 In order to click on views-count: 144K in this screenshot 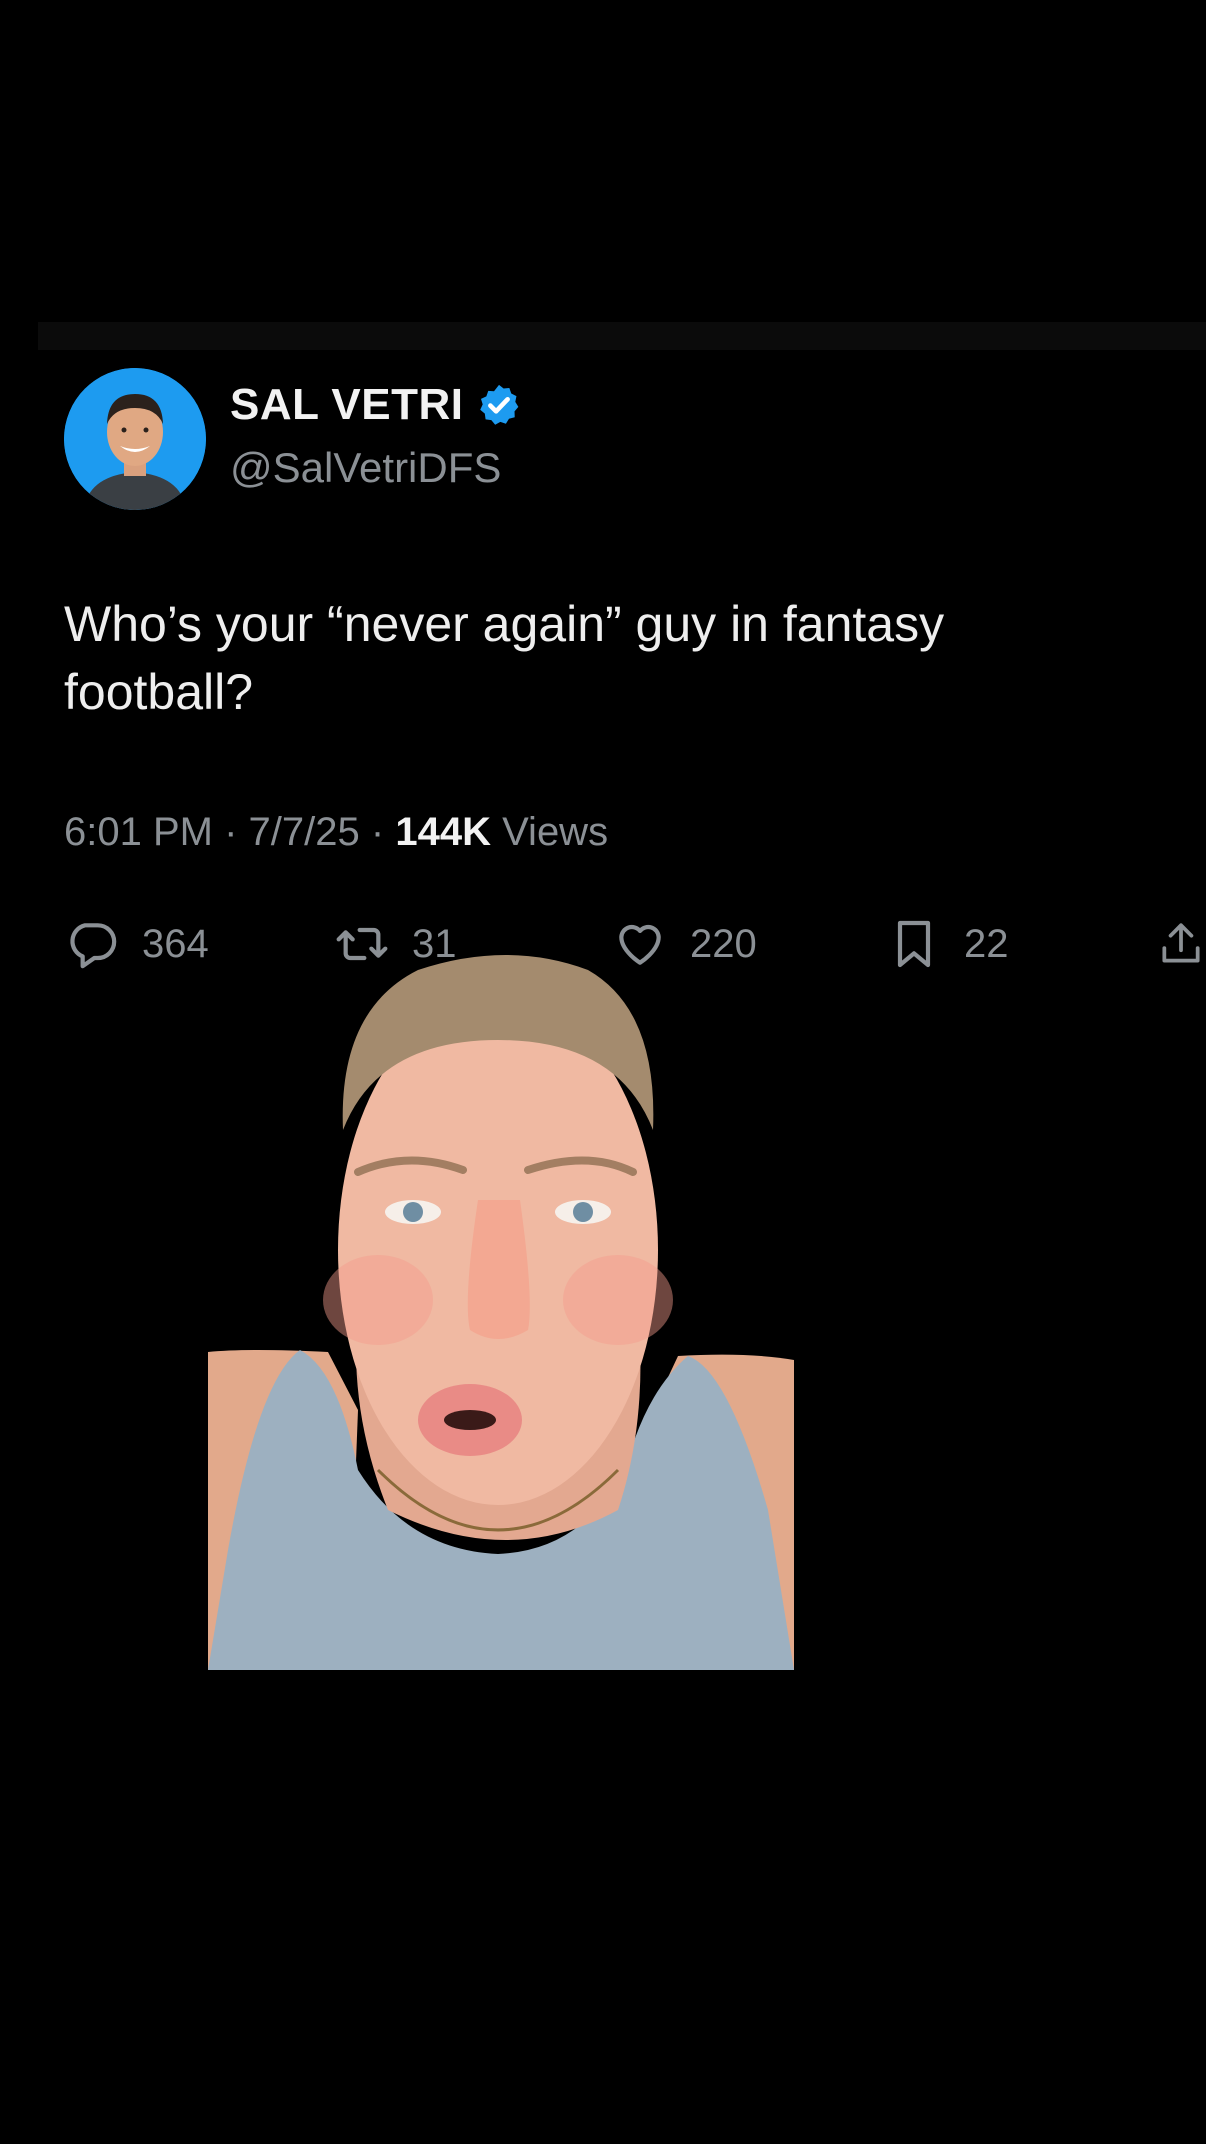, I will do `click(443, 832)`.